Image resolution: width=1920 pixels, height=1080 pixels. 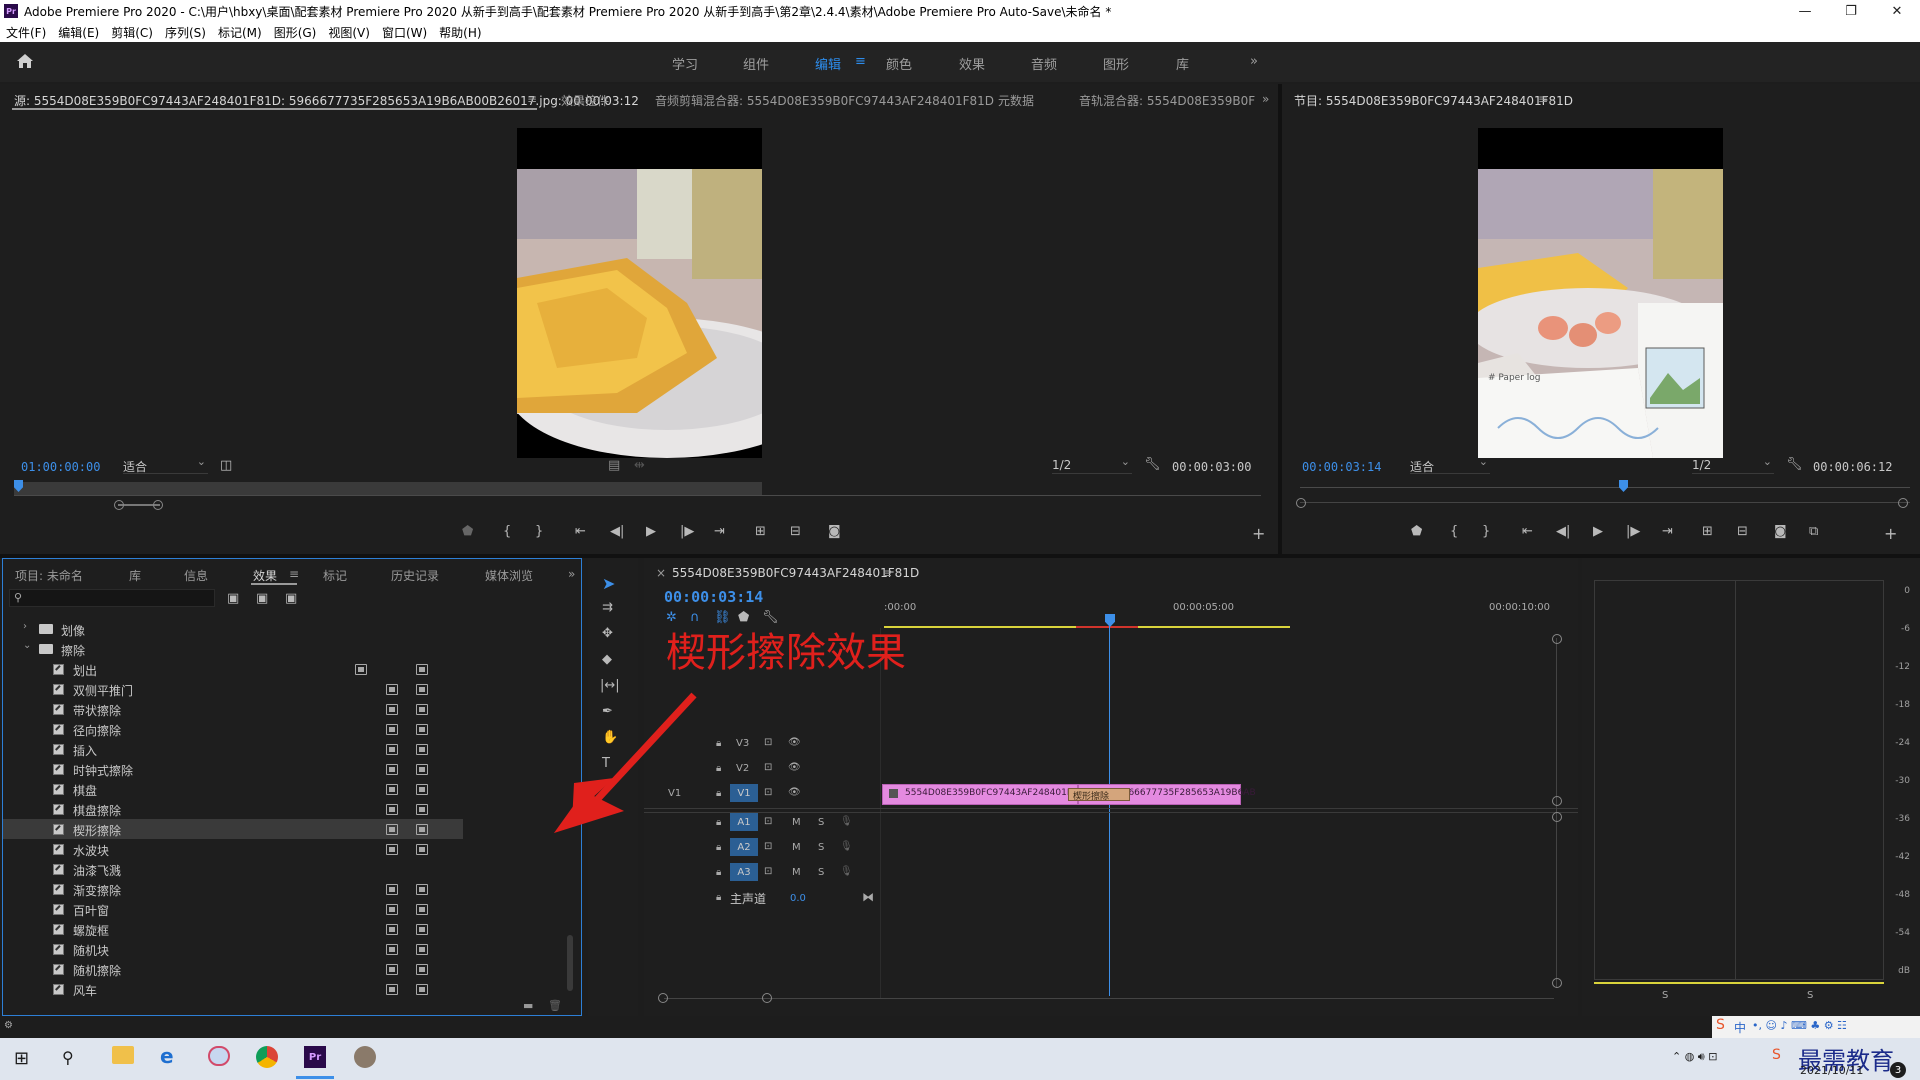 I want to click on program-timecode: 00:00:03:14, so click(x=1341, y=467).